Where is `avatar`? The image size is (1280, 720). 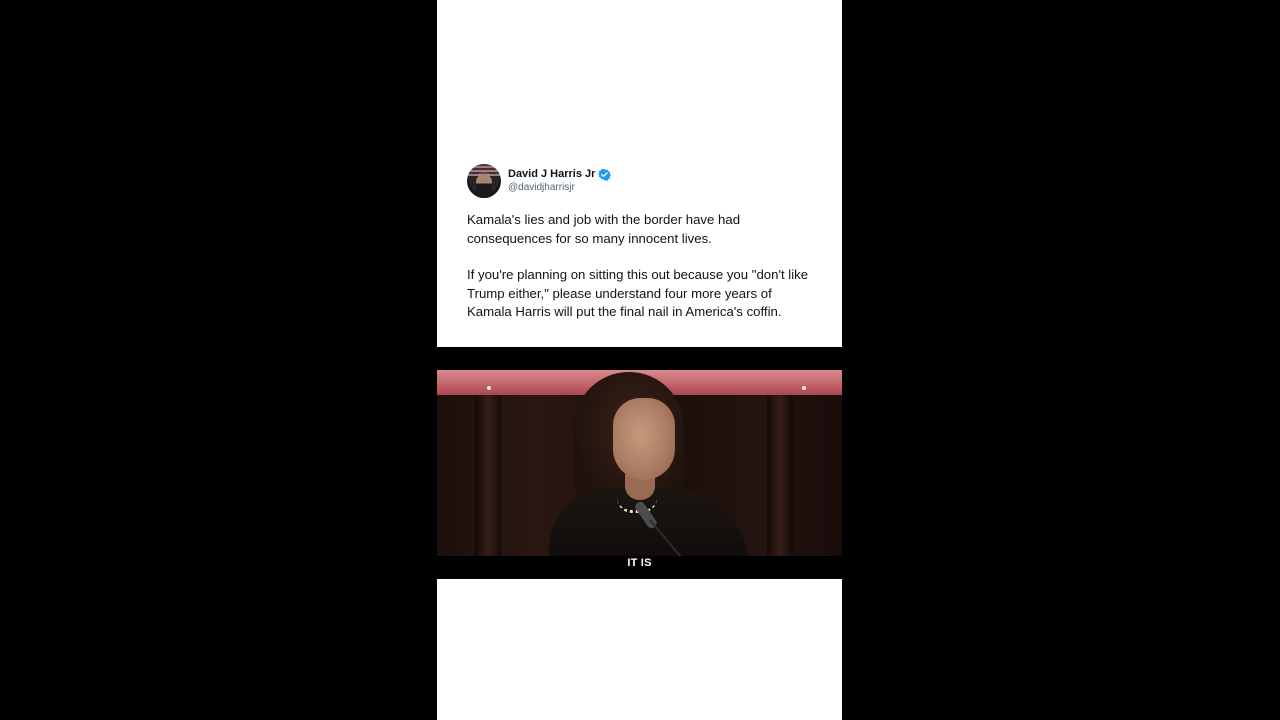 avatar is located at coordinates (484, 181).